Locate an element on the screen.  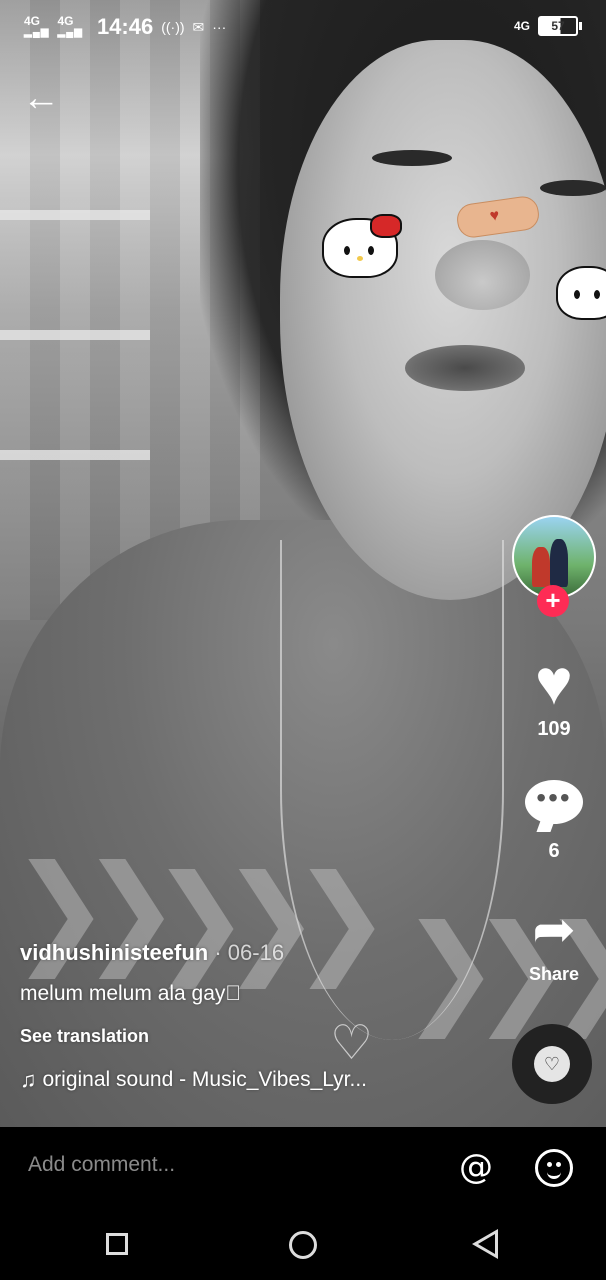
music-note-icon: ♫ is located at coordinates (28, 1079).